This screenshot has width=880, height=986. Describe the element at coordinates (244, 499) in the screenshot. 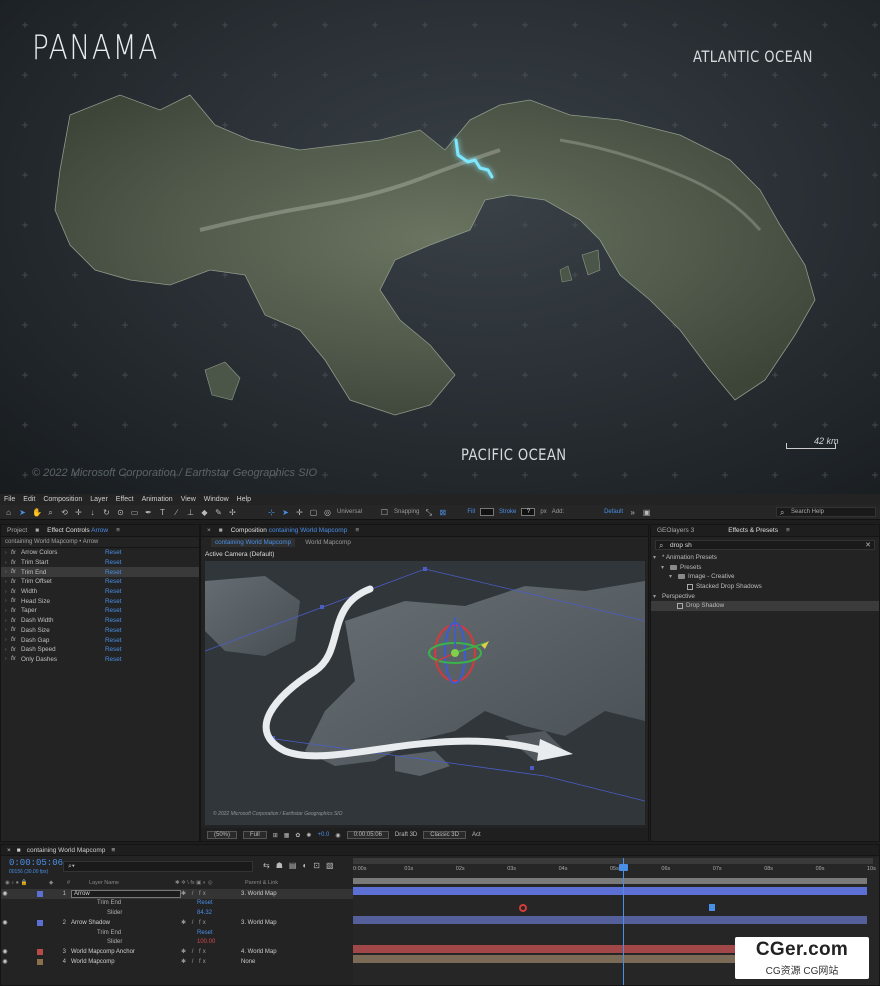

I see `menu-help: Help` at that location.